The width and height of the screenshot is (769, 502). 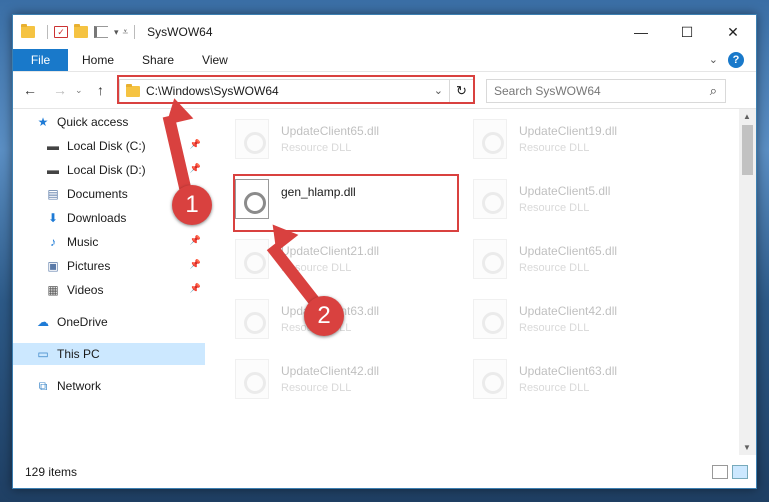 I want to click on details-view-icon, so click(x=720, y=472).